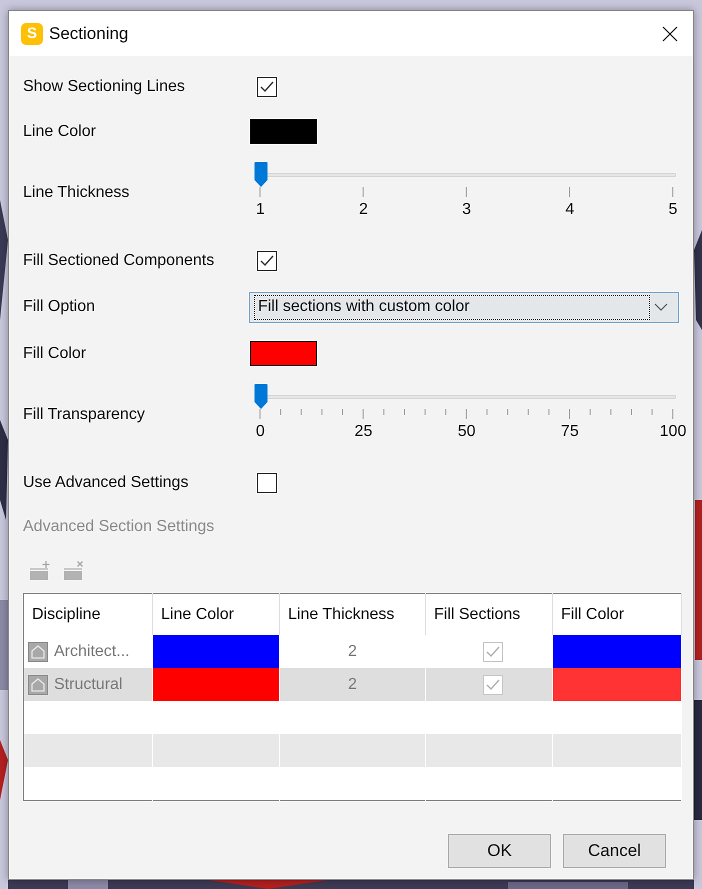 The height and width of the screenshot is (889, 702). Describe the element at coordinates (260, 210) in the screenshot. I see `tick-label: 1` at that location.